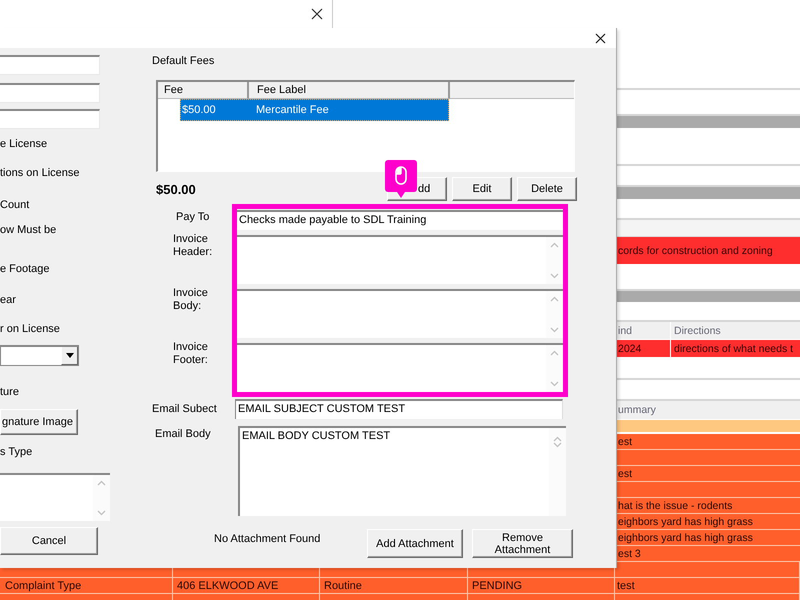 This screenshot has height=600, width=800. I want to click on column-header: Directions, so click(735, 330).